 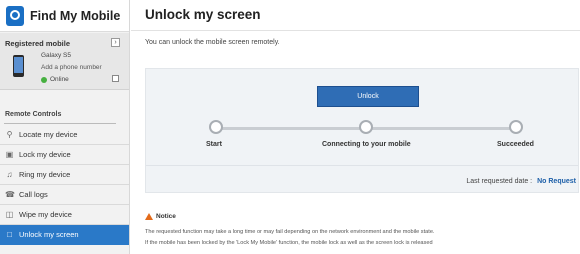 I want to click on lock-icon: ▣, so click(x=9, y=154).